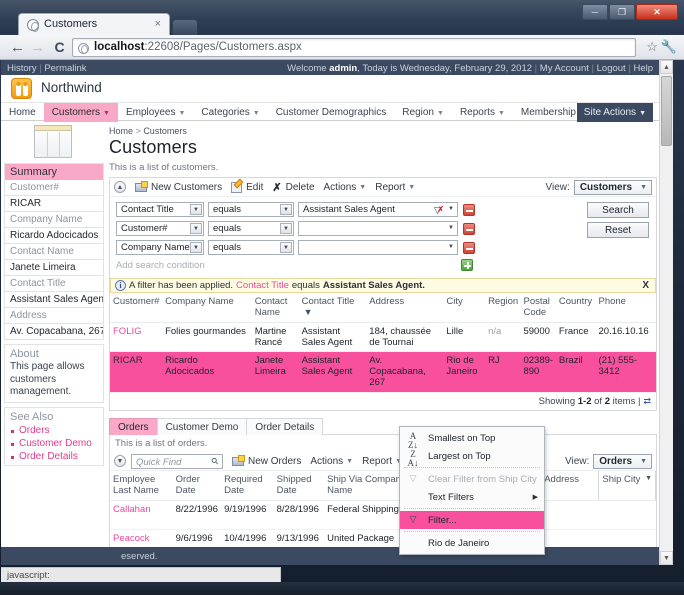  Describe the element at coordinates (141, 515) in the screenshot. I see `cell-employee-last-name: Callahan` at that location.